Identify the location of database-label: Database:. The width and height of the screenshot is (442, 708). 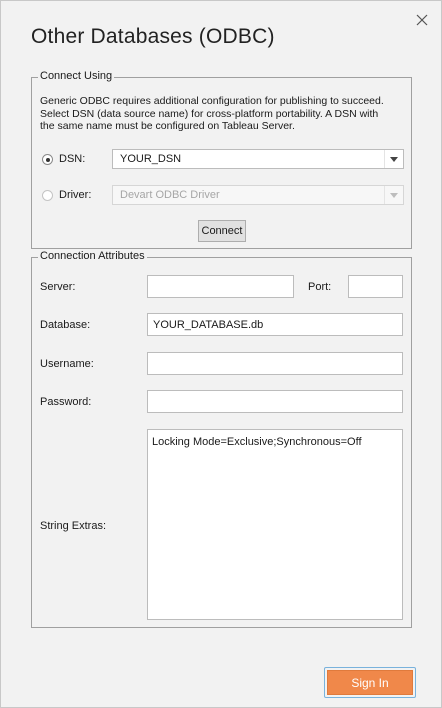
(65, 325).